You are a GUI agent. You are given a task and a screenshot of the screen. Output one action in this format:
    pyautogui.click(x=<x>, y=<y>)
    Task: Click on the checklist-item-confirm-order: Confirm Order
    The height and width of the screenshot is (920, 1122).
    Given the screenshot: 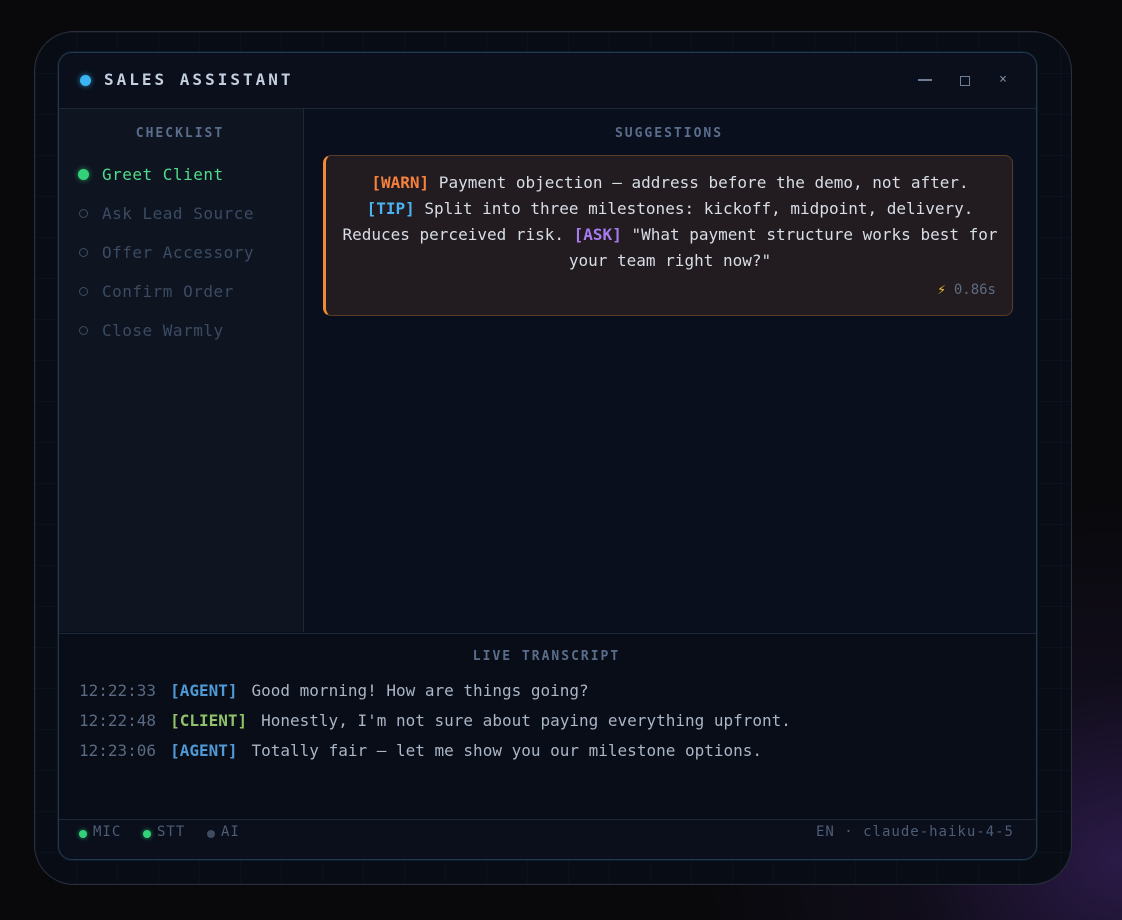 What is the action you would take?
    pyautogui.click(x=183, y=293)
    